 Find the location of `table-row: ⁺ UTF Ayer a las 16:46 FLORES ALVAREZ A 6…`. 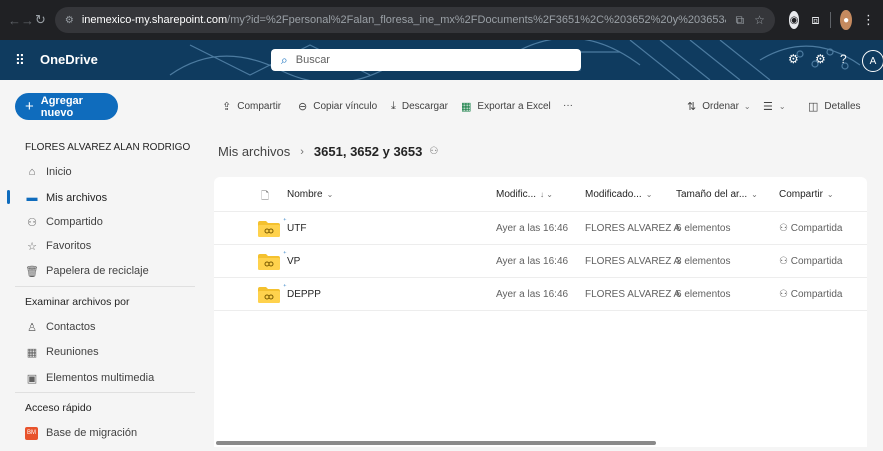

table-row: ⁺ UTF Ayer a las 16:46 FLORES ALVAREZ A 6… is located at coordinates (540, 228).